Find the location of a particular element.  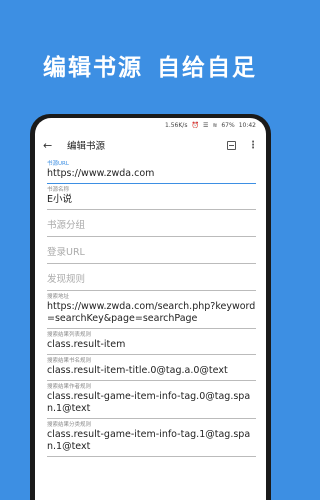

field-search-list-rule: 搜索结果列表规则 class.result-item is located at coordinates (151, 342).